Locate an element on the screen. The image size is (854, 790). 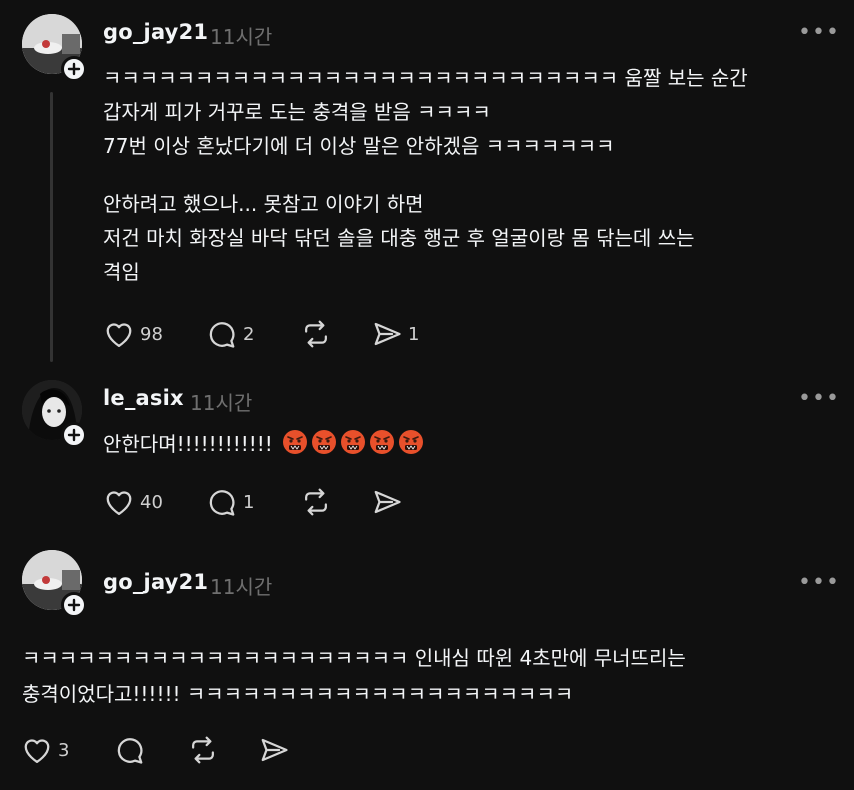
like-count: 40 is located at coordinates (151, 502).